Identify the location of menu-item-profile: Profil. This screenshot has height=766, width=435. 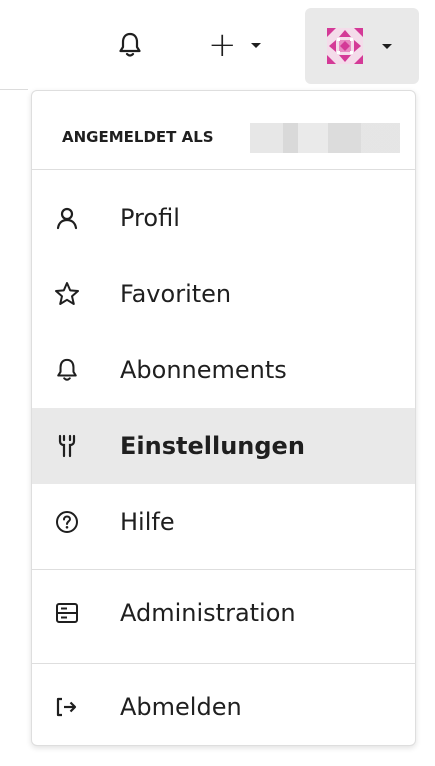
(223, 218).